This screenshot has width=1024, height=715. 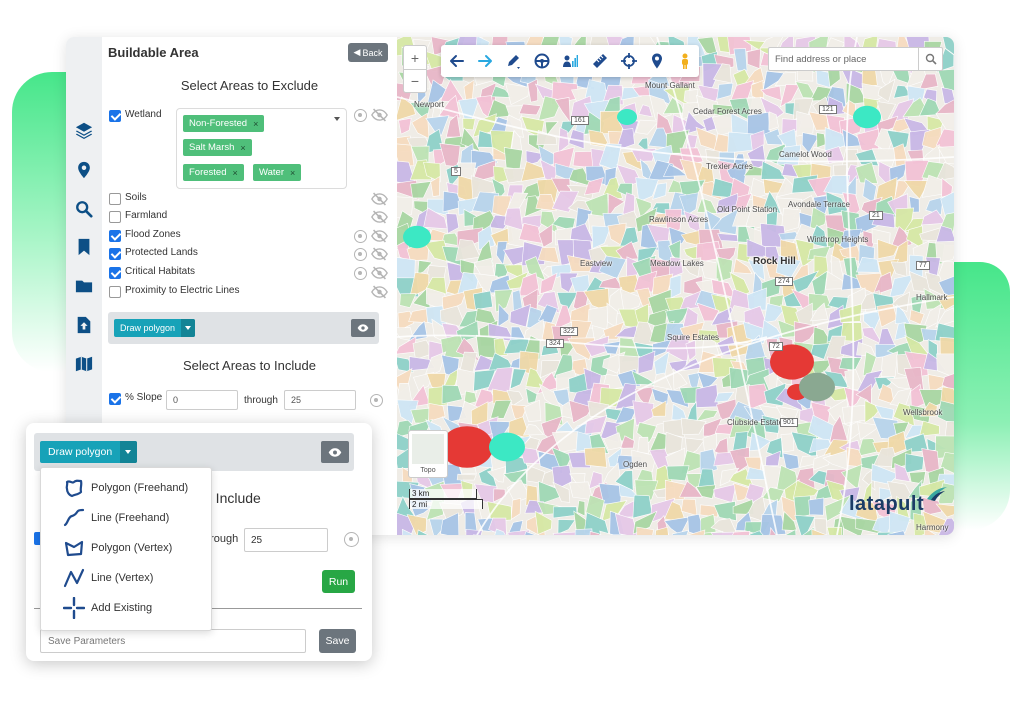 I want to click on run-button: Run, so click(x=338, y=581).